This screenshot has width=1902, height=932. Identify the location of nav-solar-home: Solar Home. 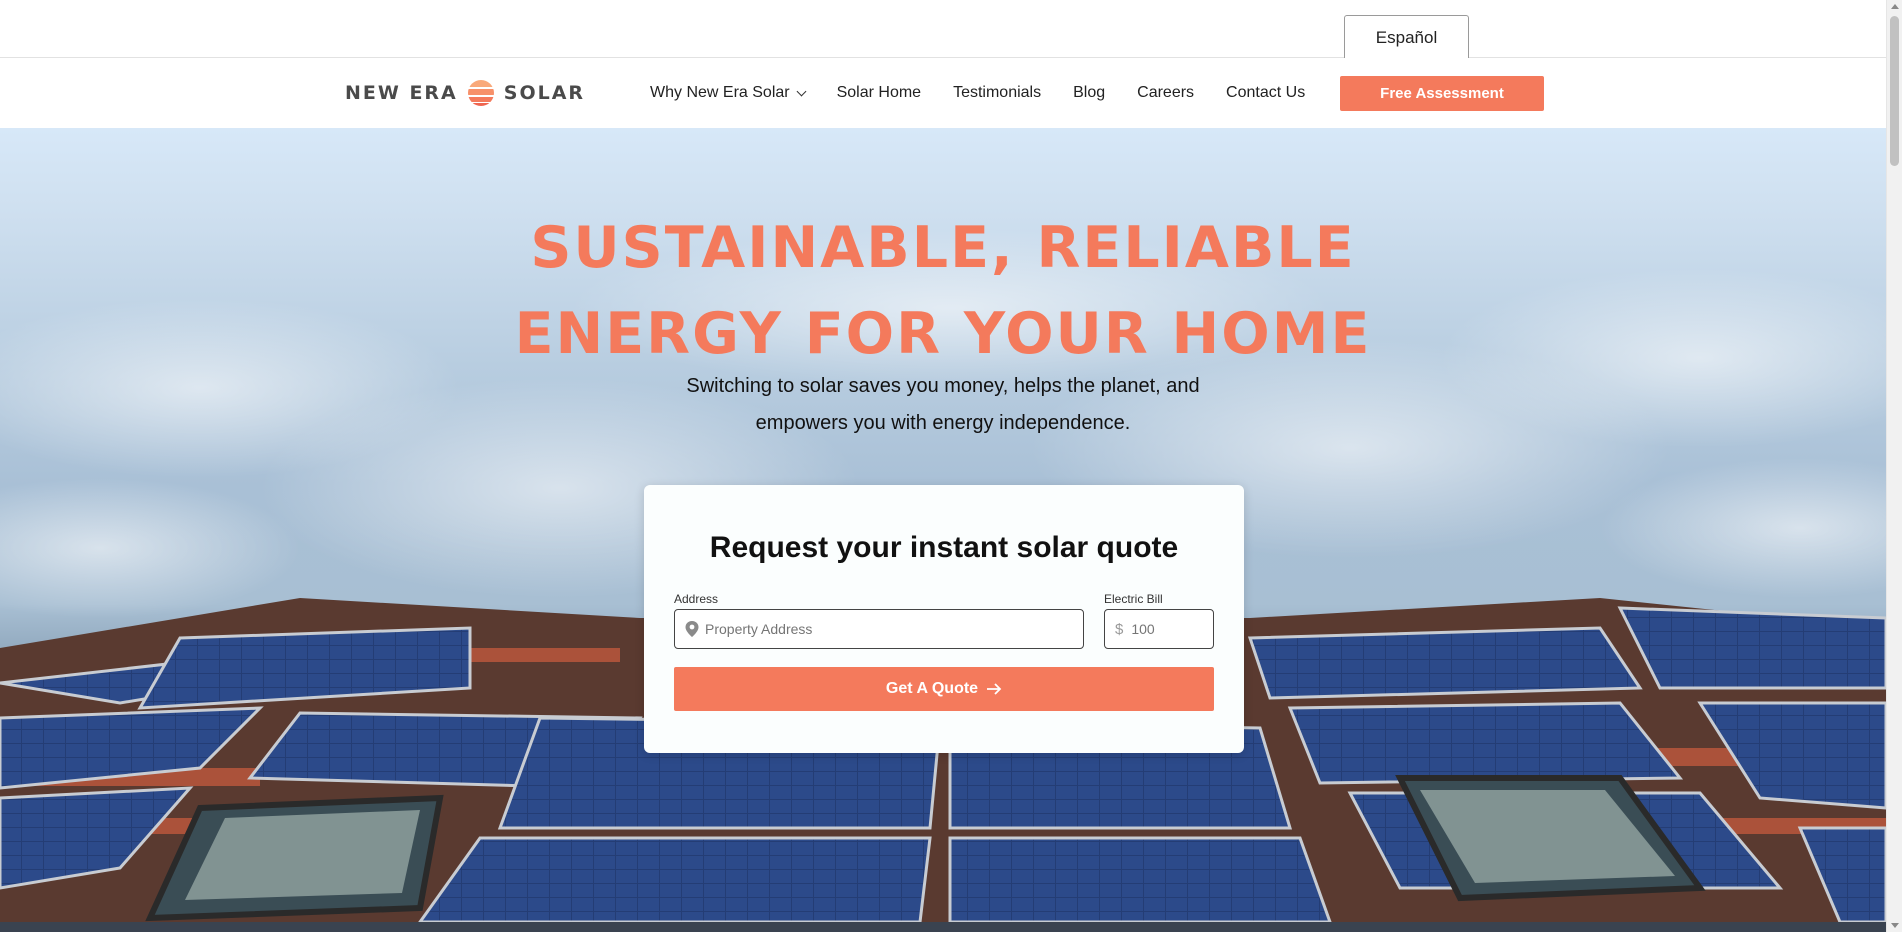
(879, 93).